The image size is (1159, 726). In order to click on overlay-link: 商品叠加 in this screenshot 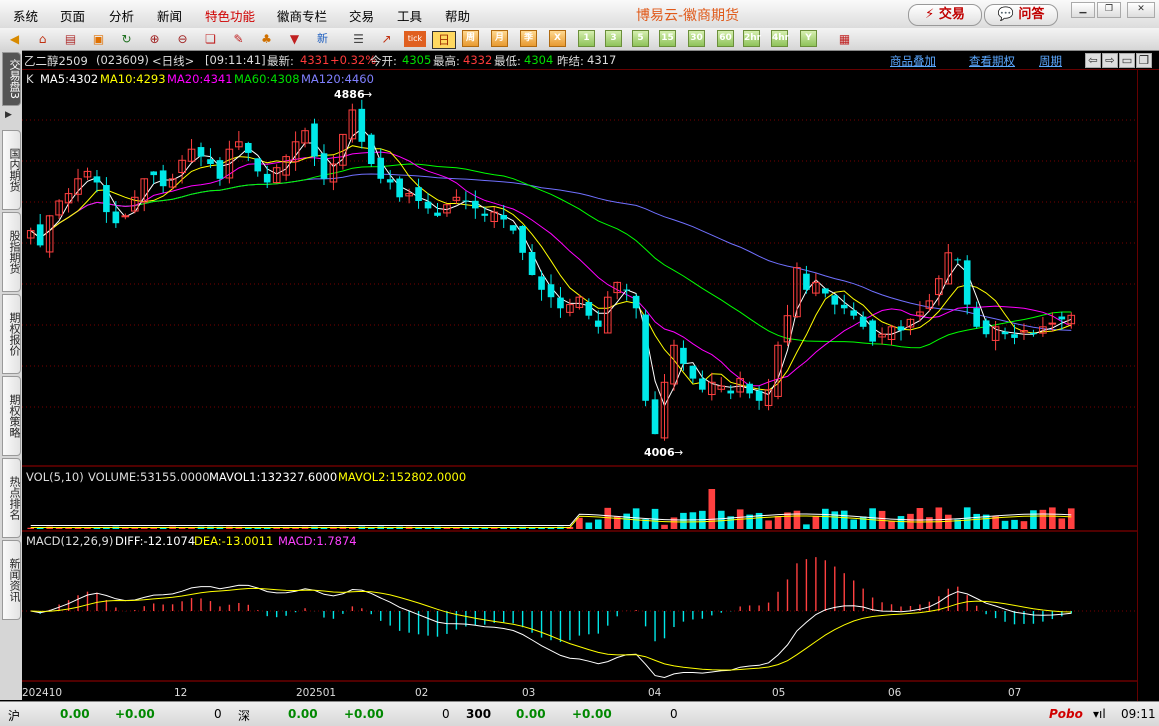, I will do `click(913, 61)`.